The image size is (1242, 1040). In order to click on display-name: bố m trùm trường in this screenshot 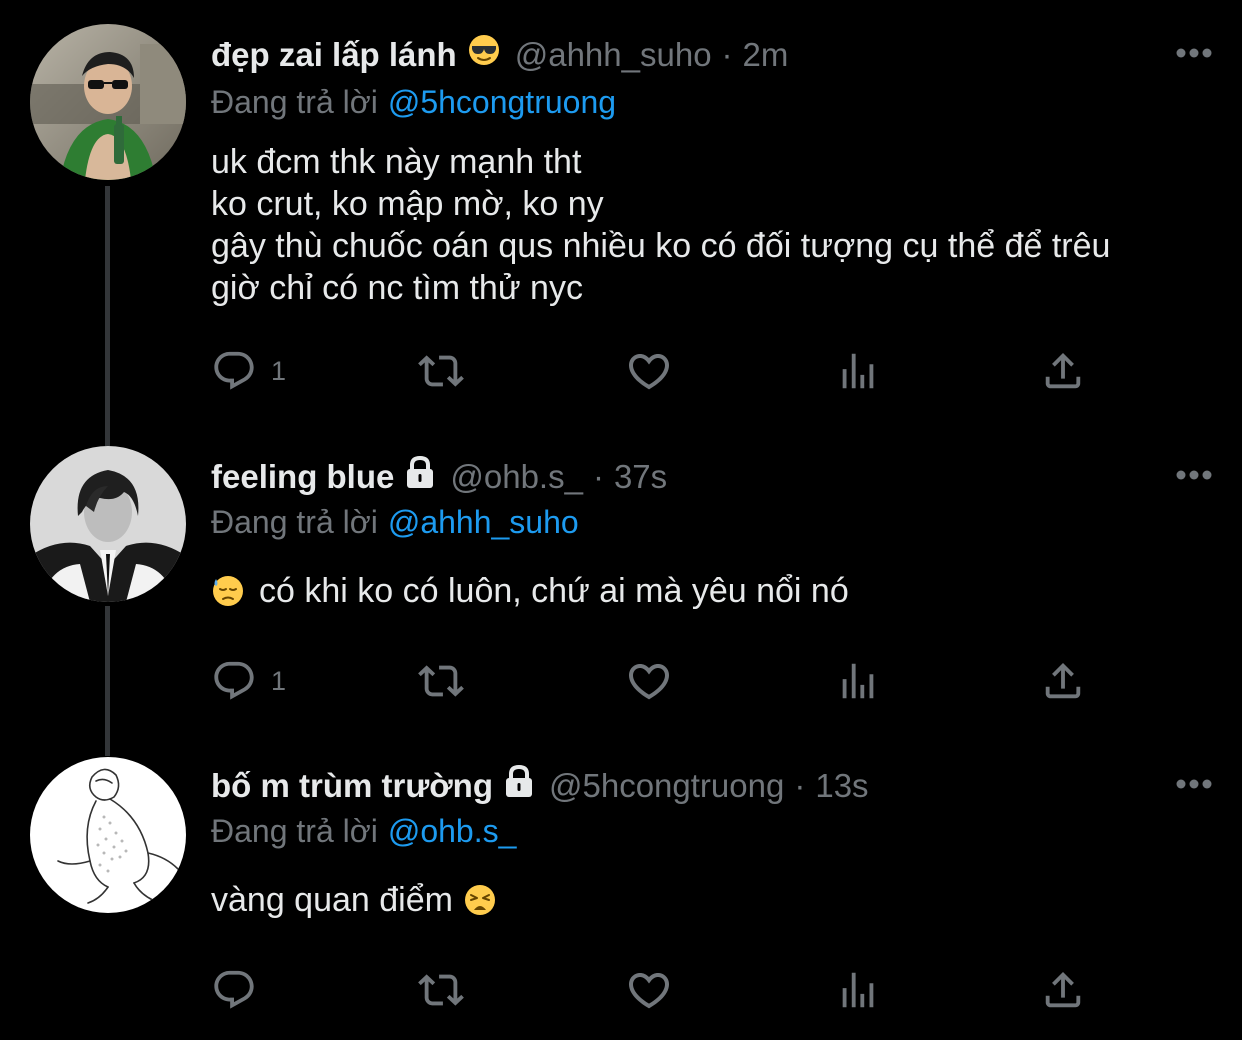, I will do `click(352, 786)`.